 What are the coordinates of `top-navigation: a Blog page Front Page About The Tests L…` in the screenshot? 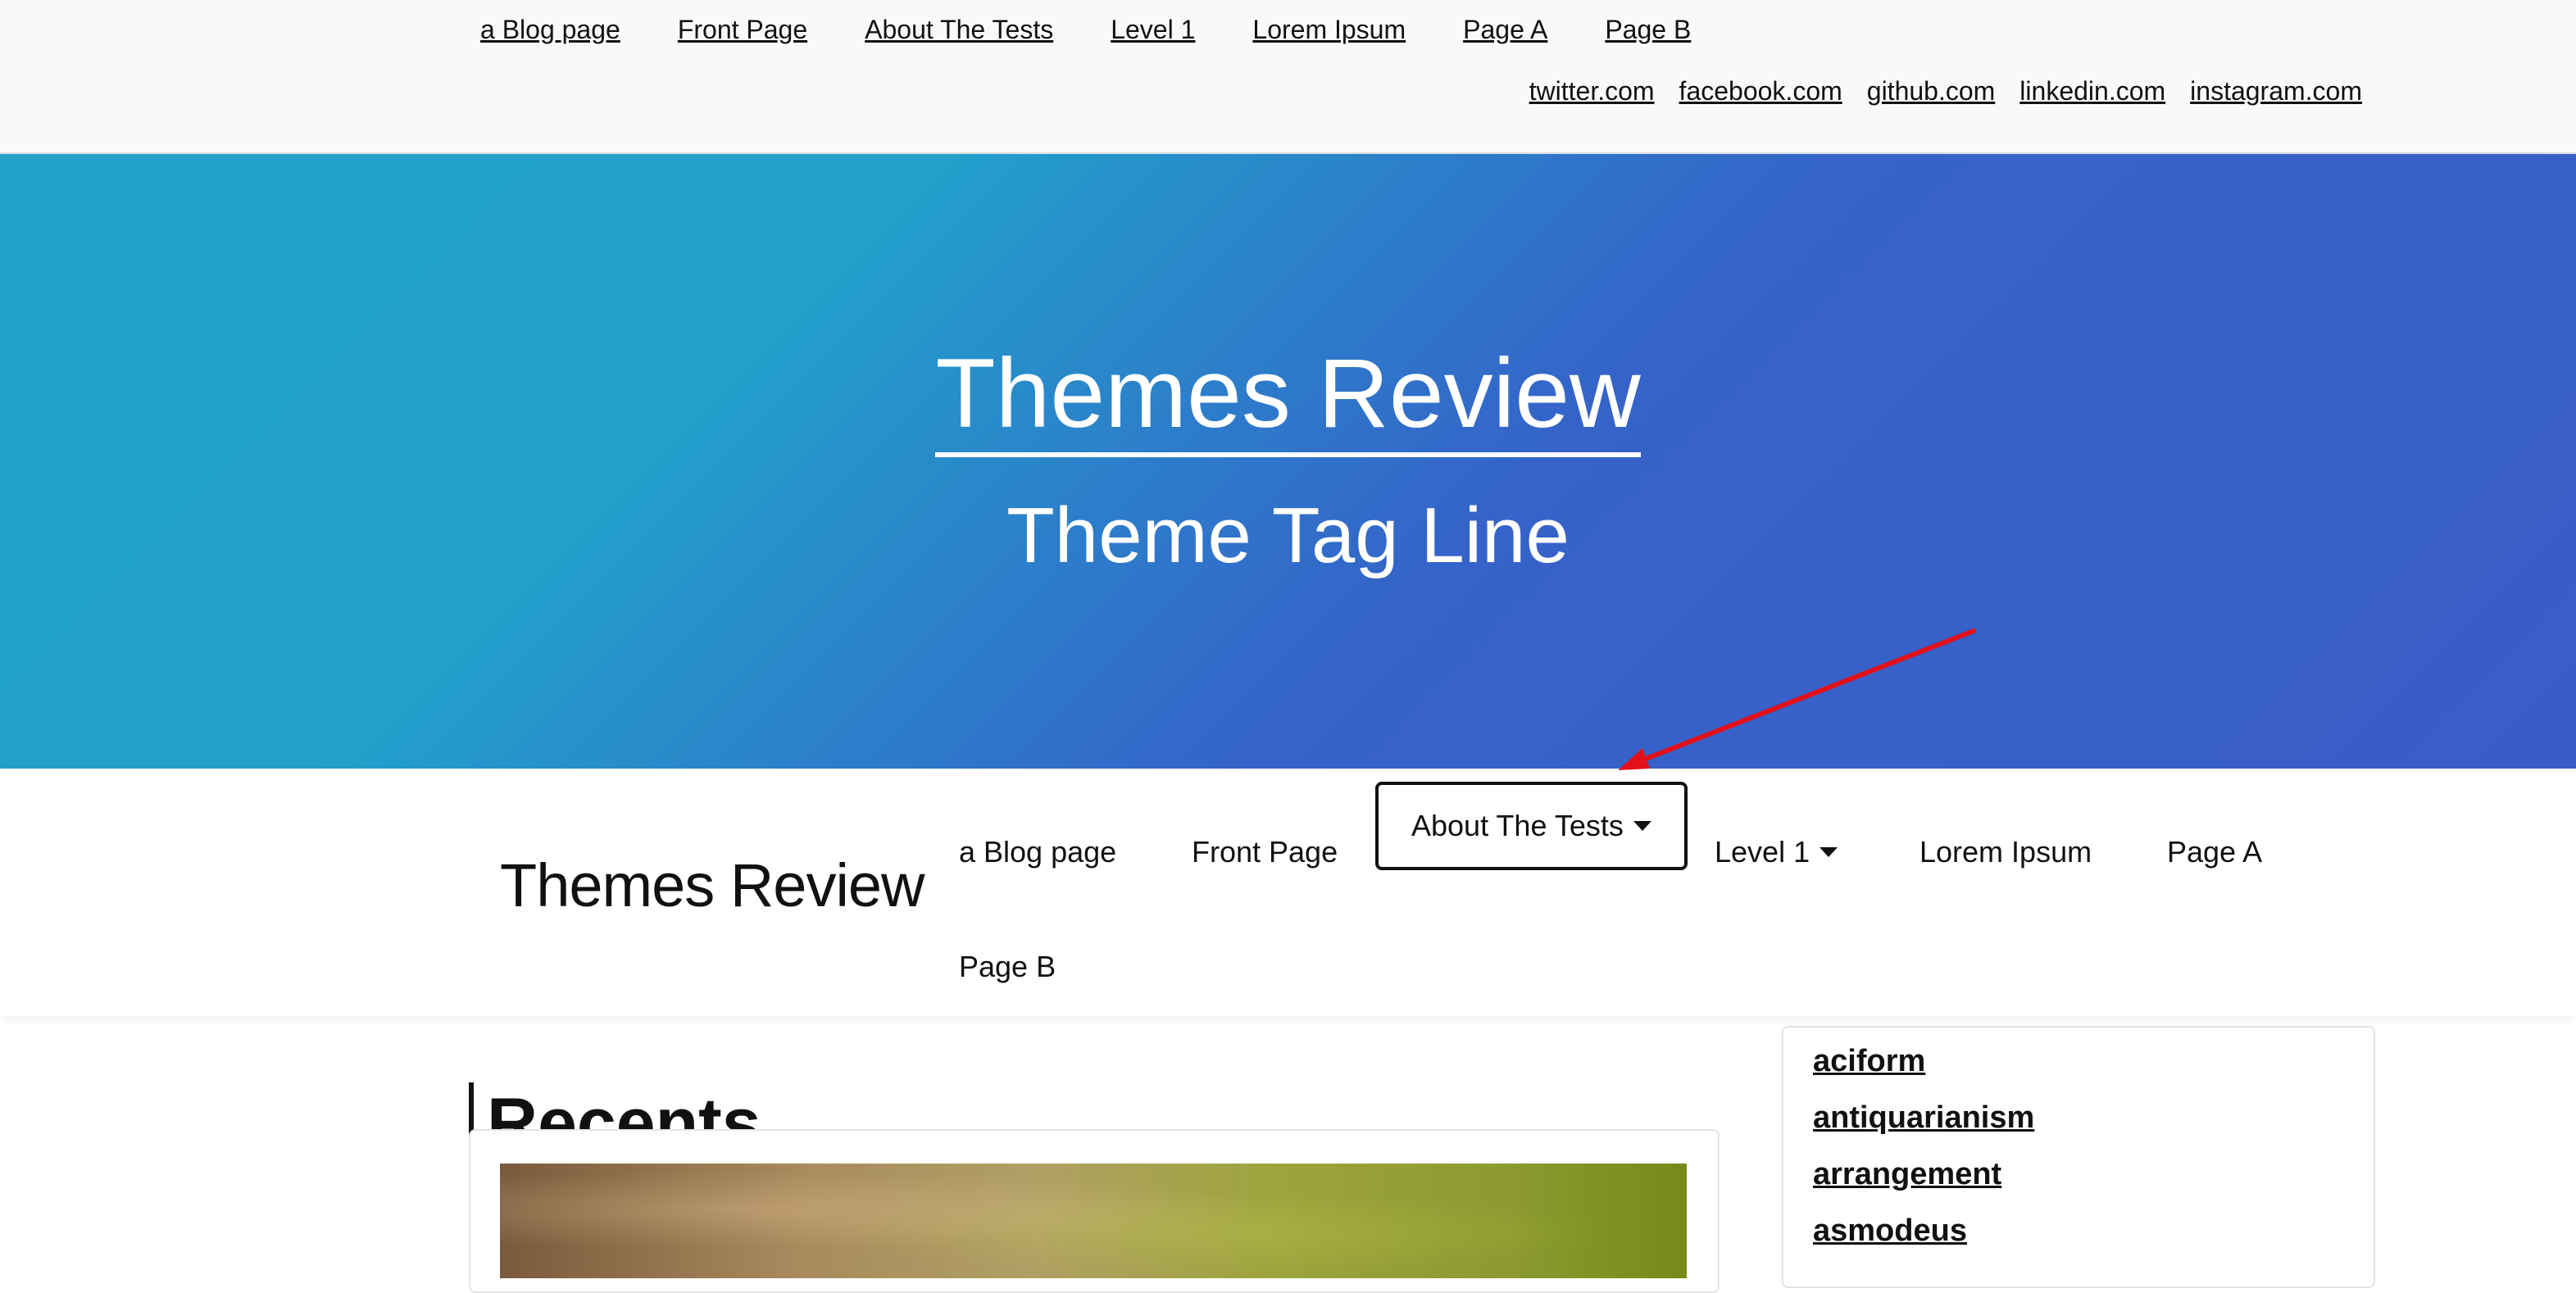 It's located at (1114, 30).